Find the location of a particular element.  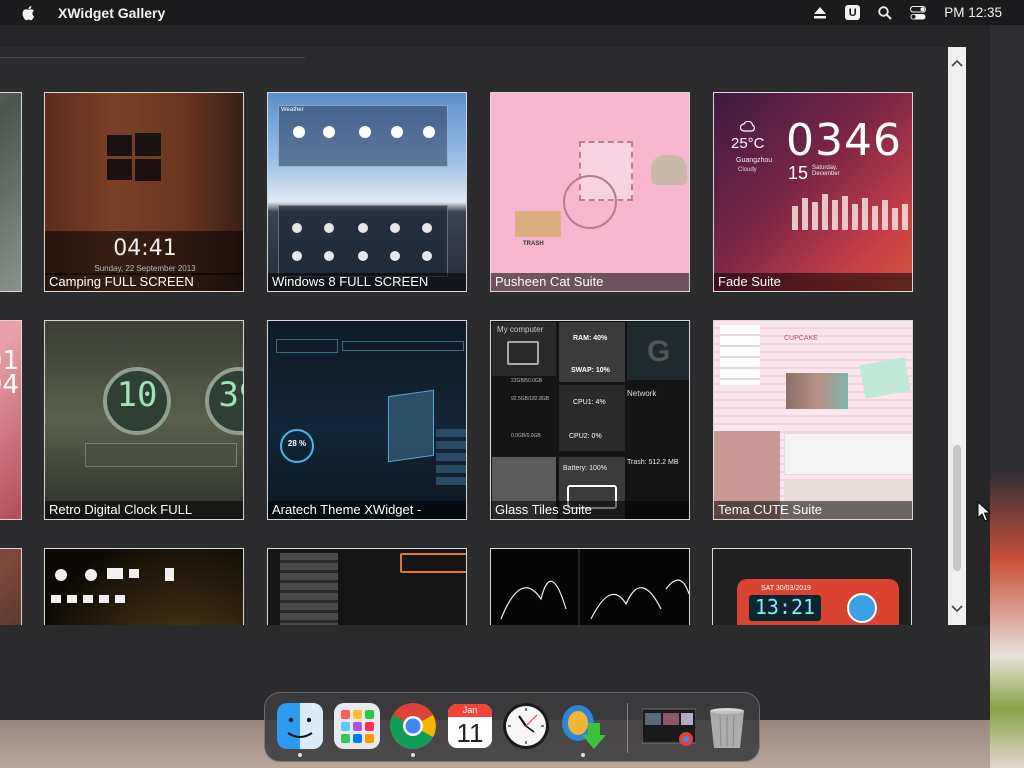

calendar-day: 11 is located at coordinates (470, 733).